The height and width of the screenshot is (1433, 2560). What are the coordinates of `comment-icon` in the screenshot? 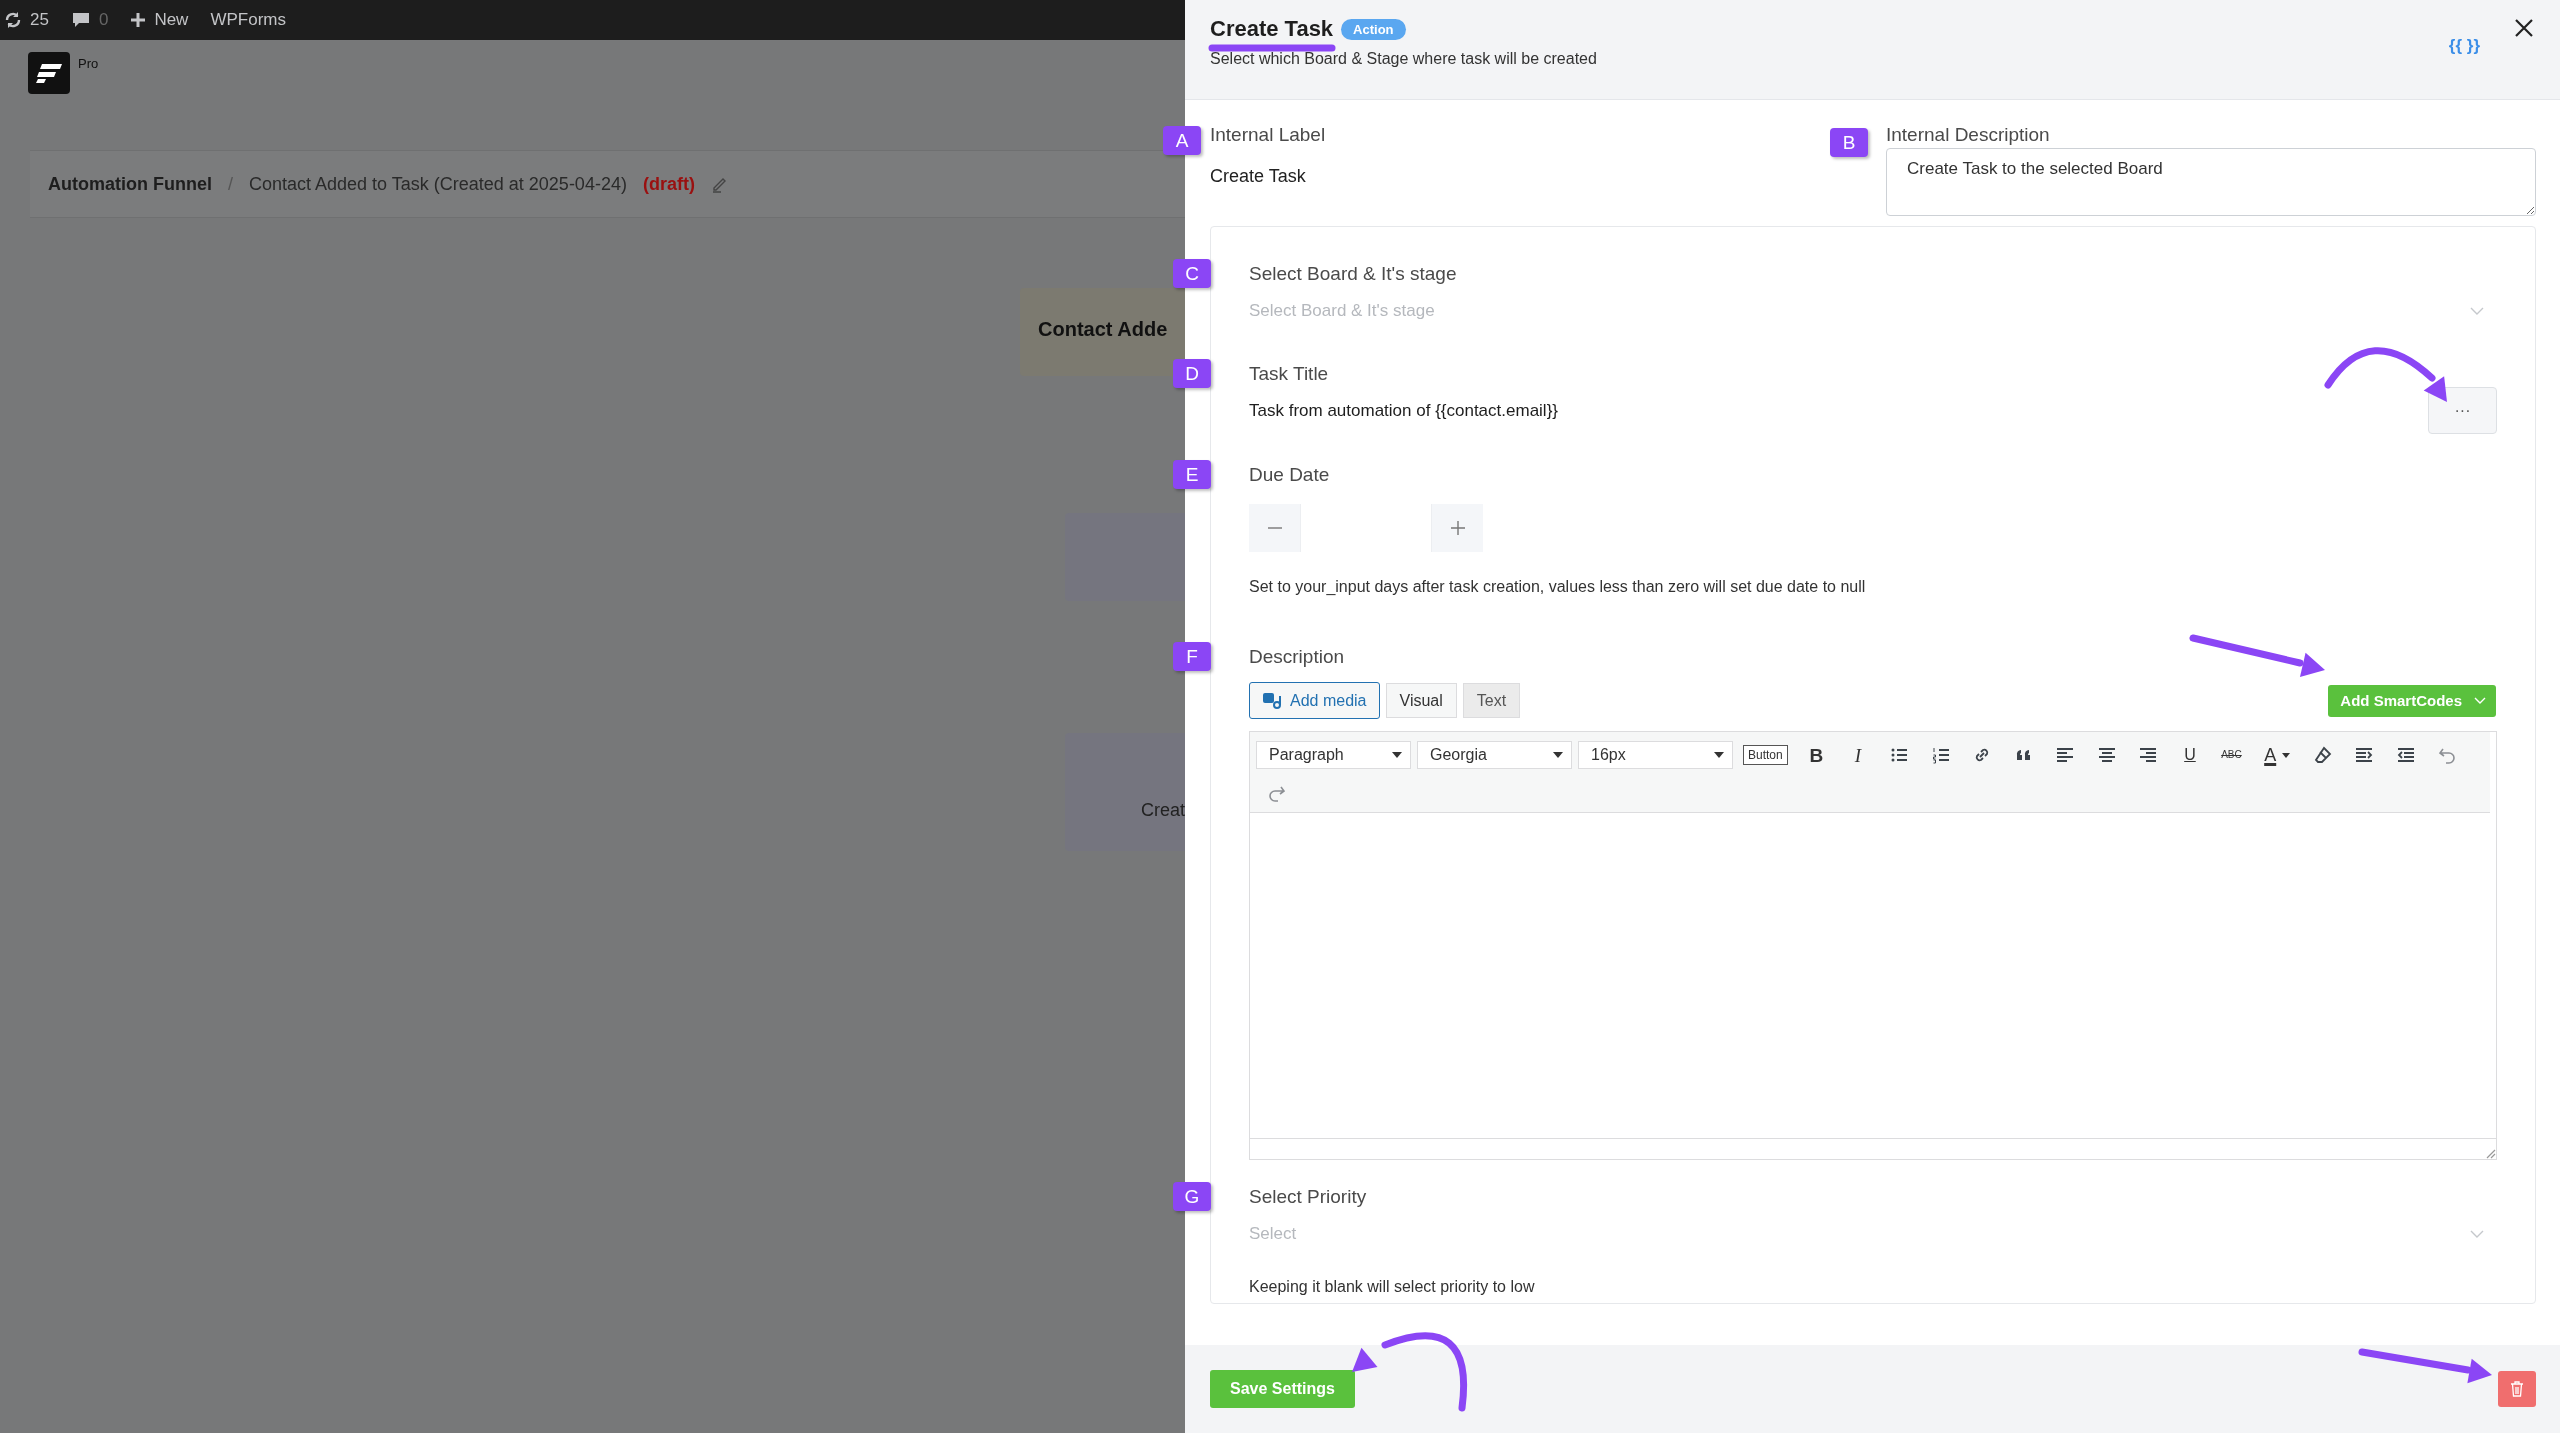 It's located at (80, 20).